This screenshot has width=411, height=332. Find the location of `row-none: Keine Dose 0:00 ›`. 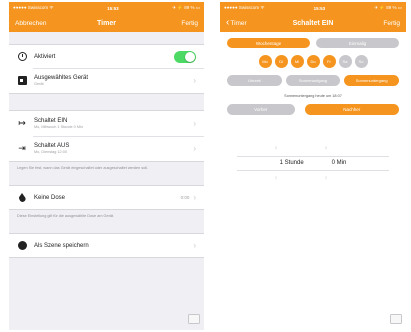

row-none: Keine Dose 0:00 › is located at coordinates (106, 197).